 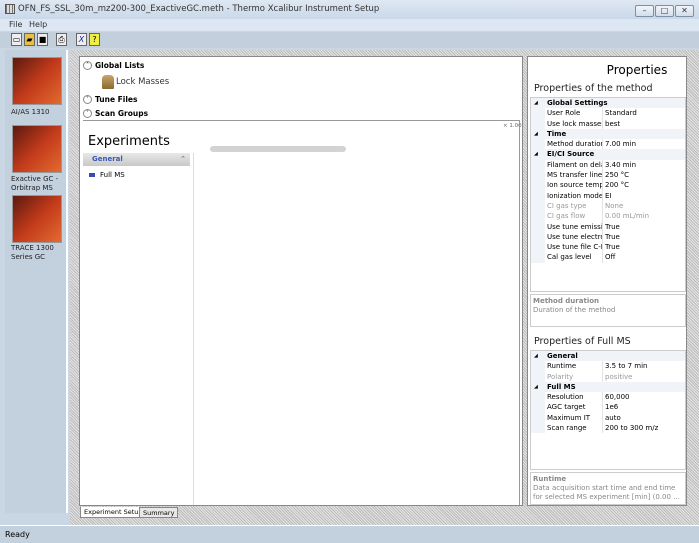 I want to click on property-value: auto, so click(x=612, y=418).